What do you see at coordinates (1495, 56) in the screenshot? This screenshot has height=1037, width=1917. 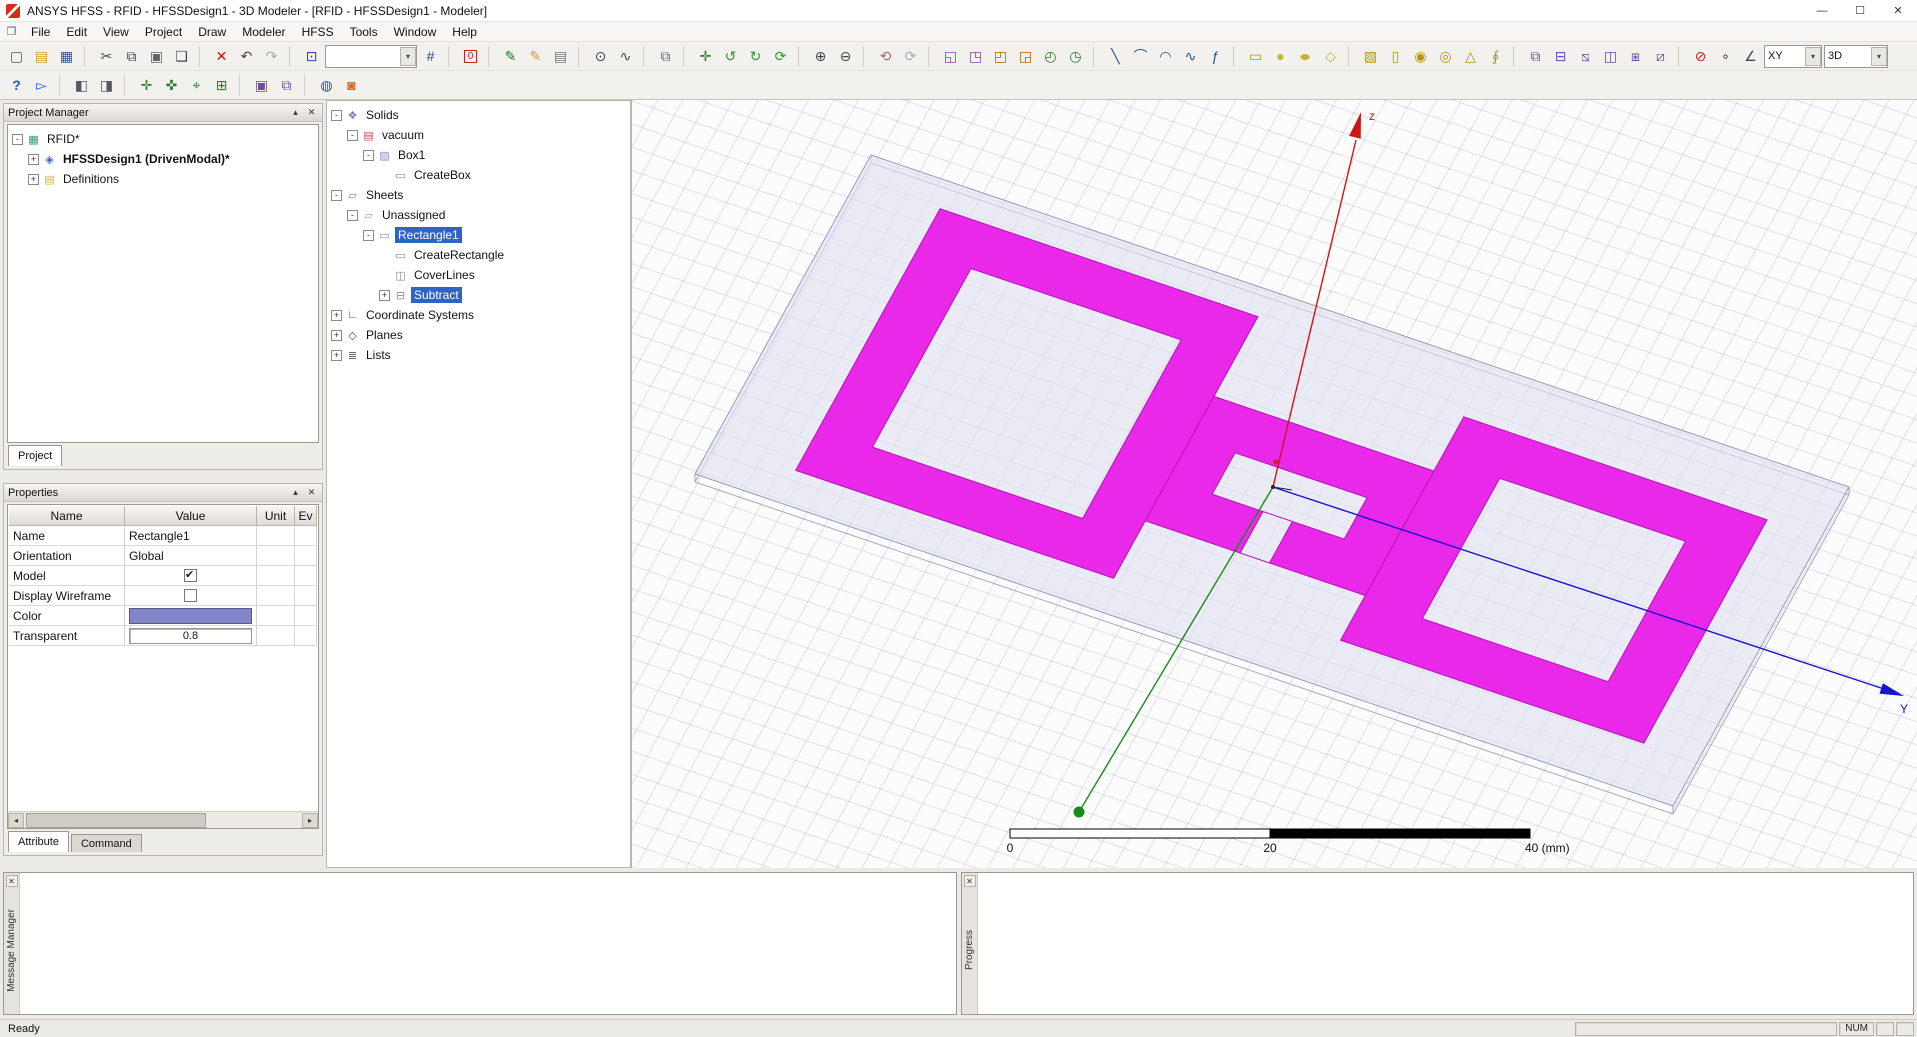 I see `draw-helix-icon: ∮` at bounding box center [1495, 56].